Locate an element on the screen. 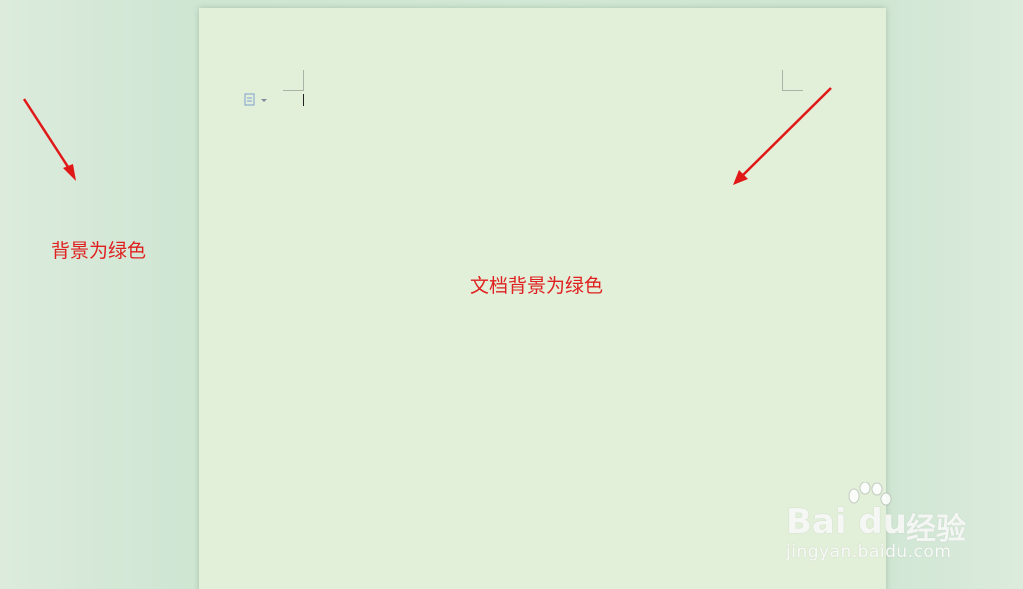 This screenshot has width=1023, height=589. watermark-url: jingyan.baidu.com is located at coordinates (869, 552).